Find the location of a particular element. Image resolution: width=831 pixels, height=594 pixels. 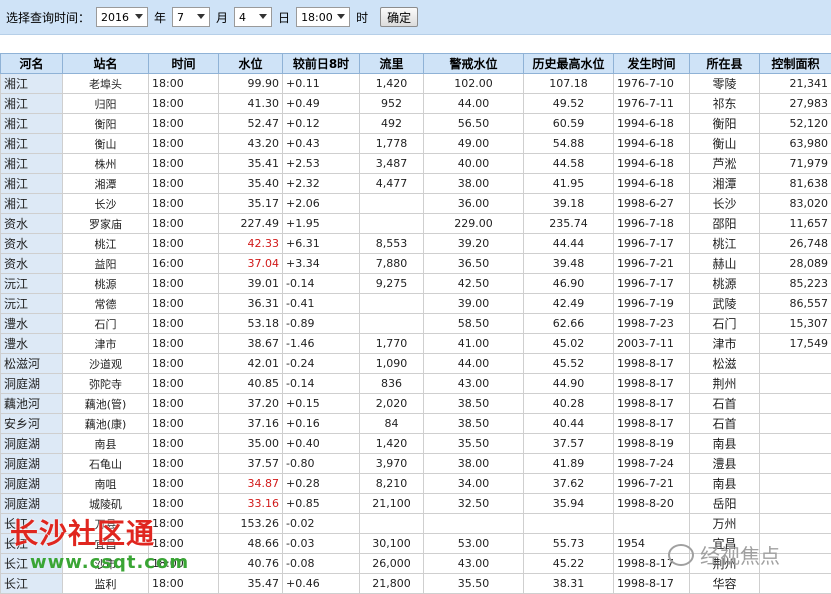

month-select: 7 is located at coordinates (191, 17).